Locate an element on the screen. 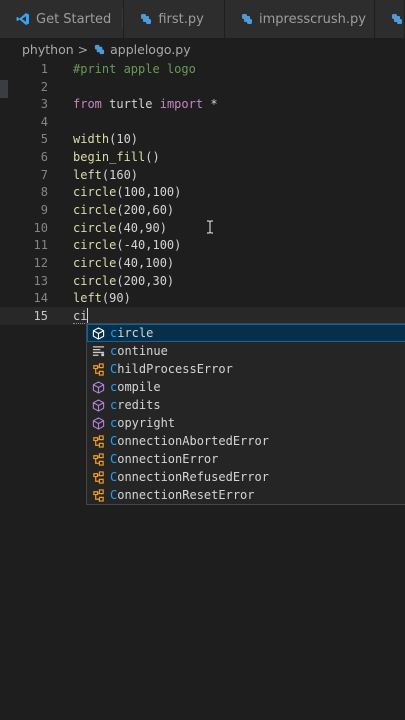  line-number: 14 is located at coordinates (40, 298).